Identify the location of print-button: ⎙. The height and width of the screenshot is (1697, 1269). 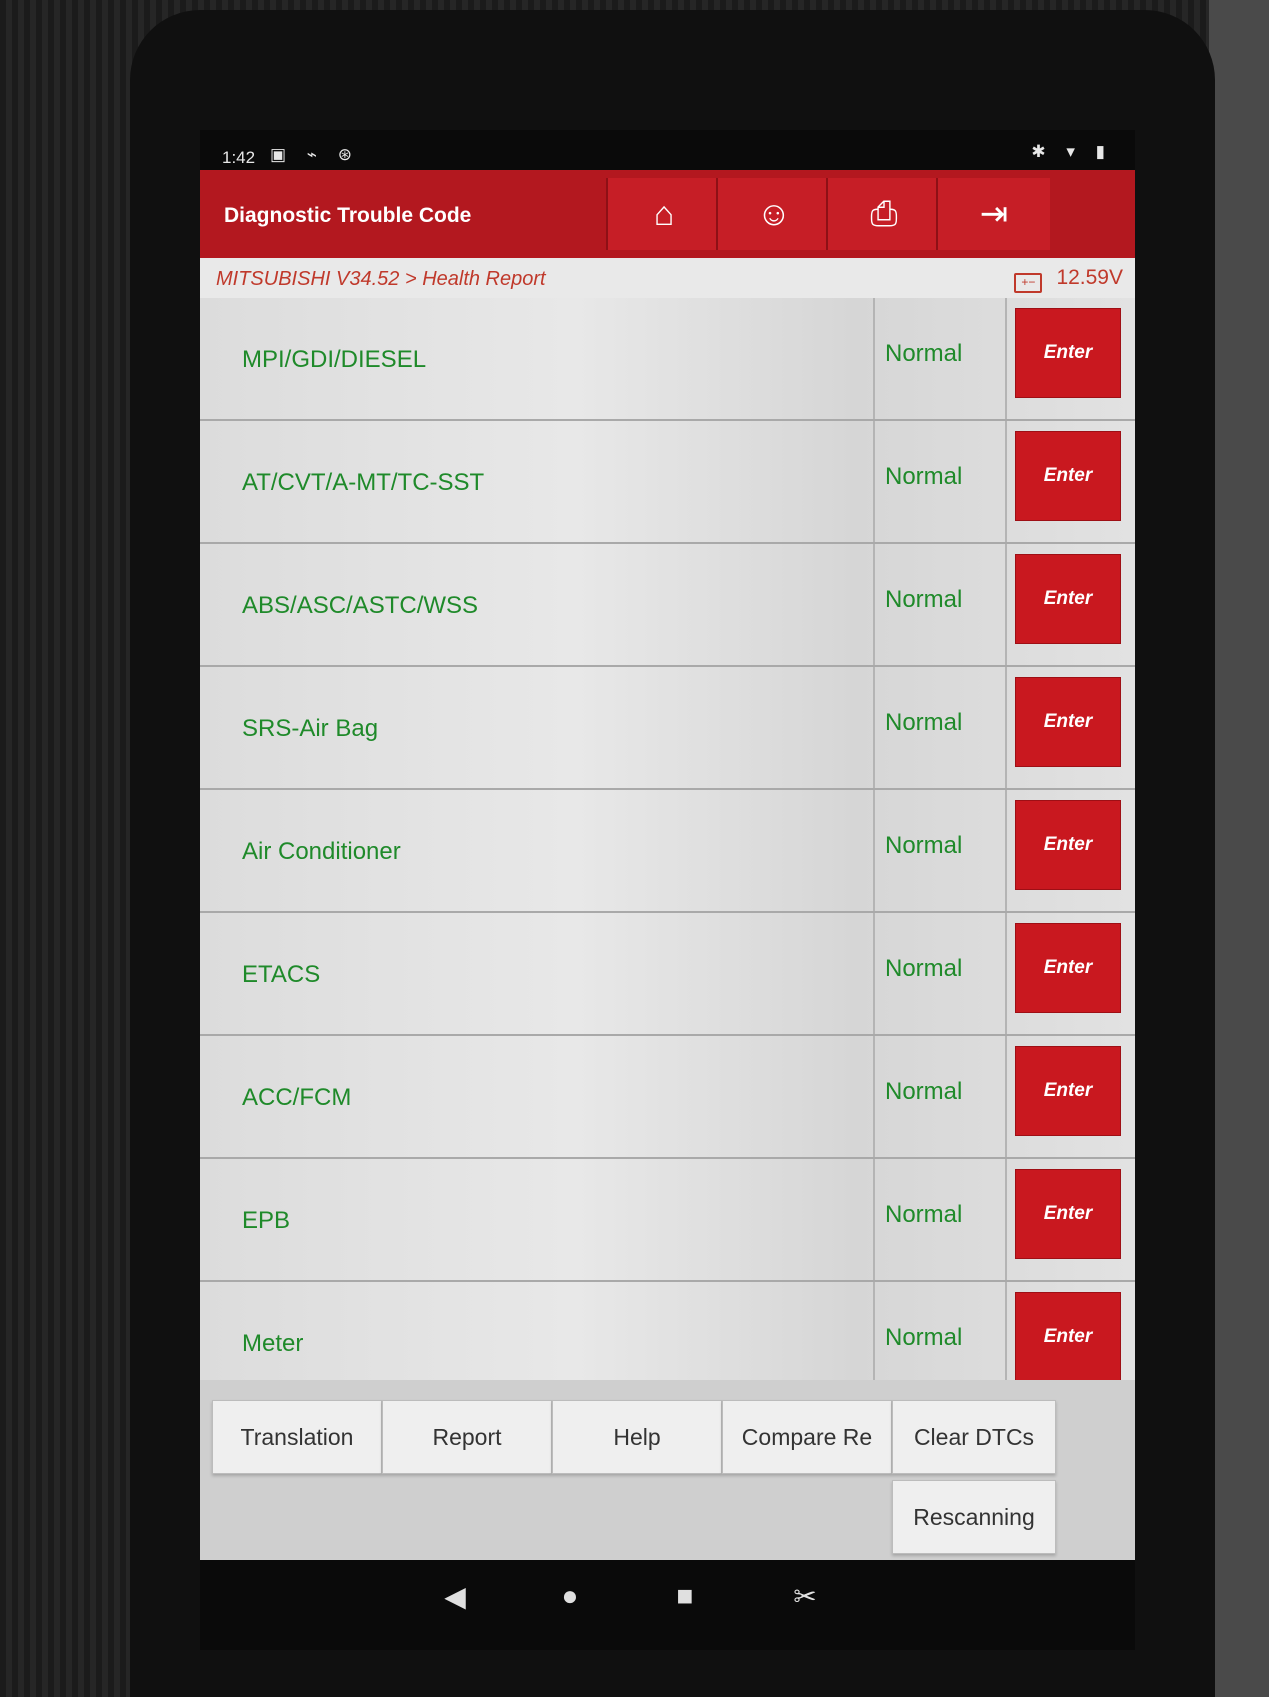
(883, 214).